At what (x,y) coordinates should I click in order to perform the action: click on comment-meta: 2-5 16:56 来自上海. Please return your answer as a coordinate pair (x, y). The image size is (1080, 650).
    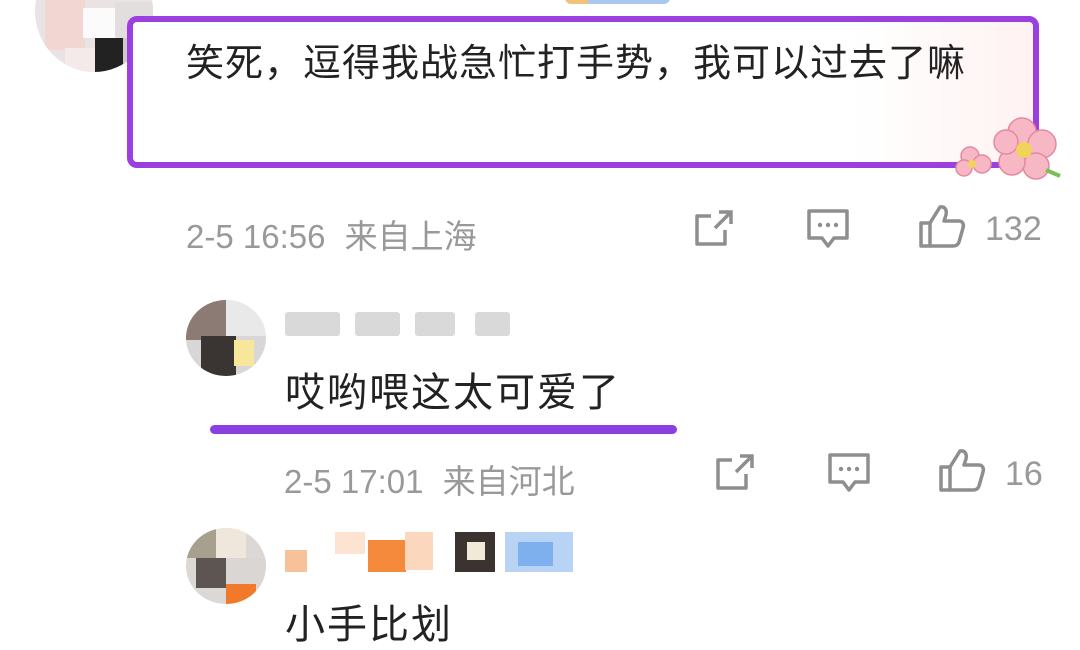
    Looking at the image, I should click on (331, 234).